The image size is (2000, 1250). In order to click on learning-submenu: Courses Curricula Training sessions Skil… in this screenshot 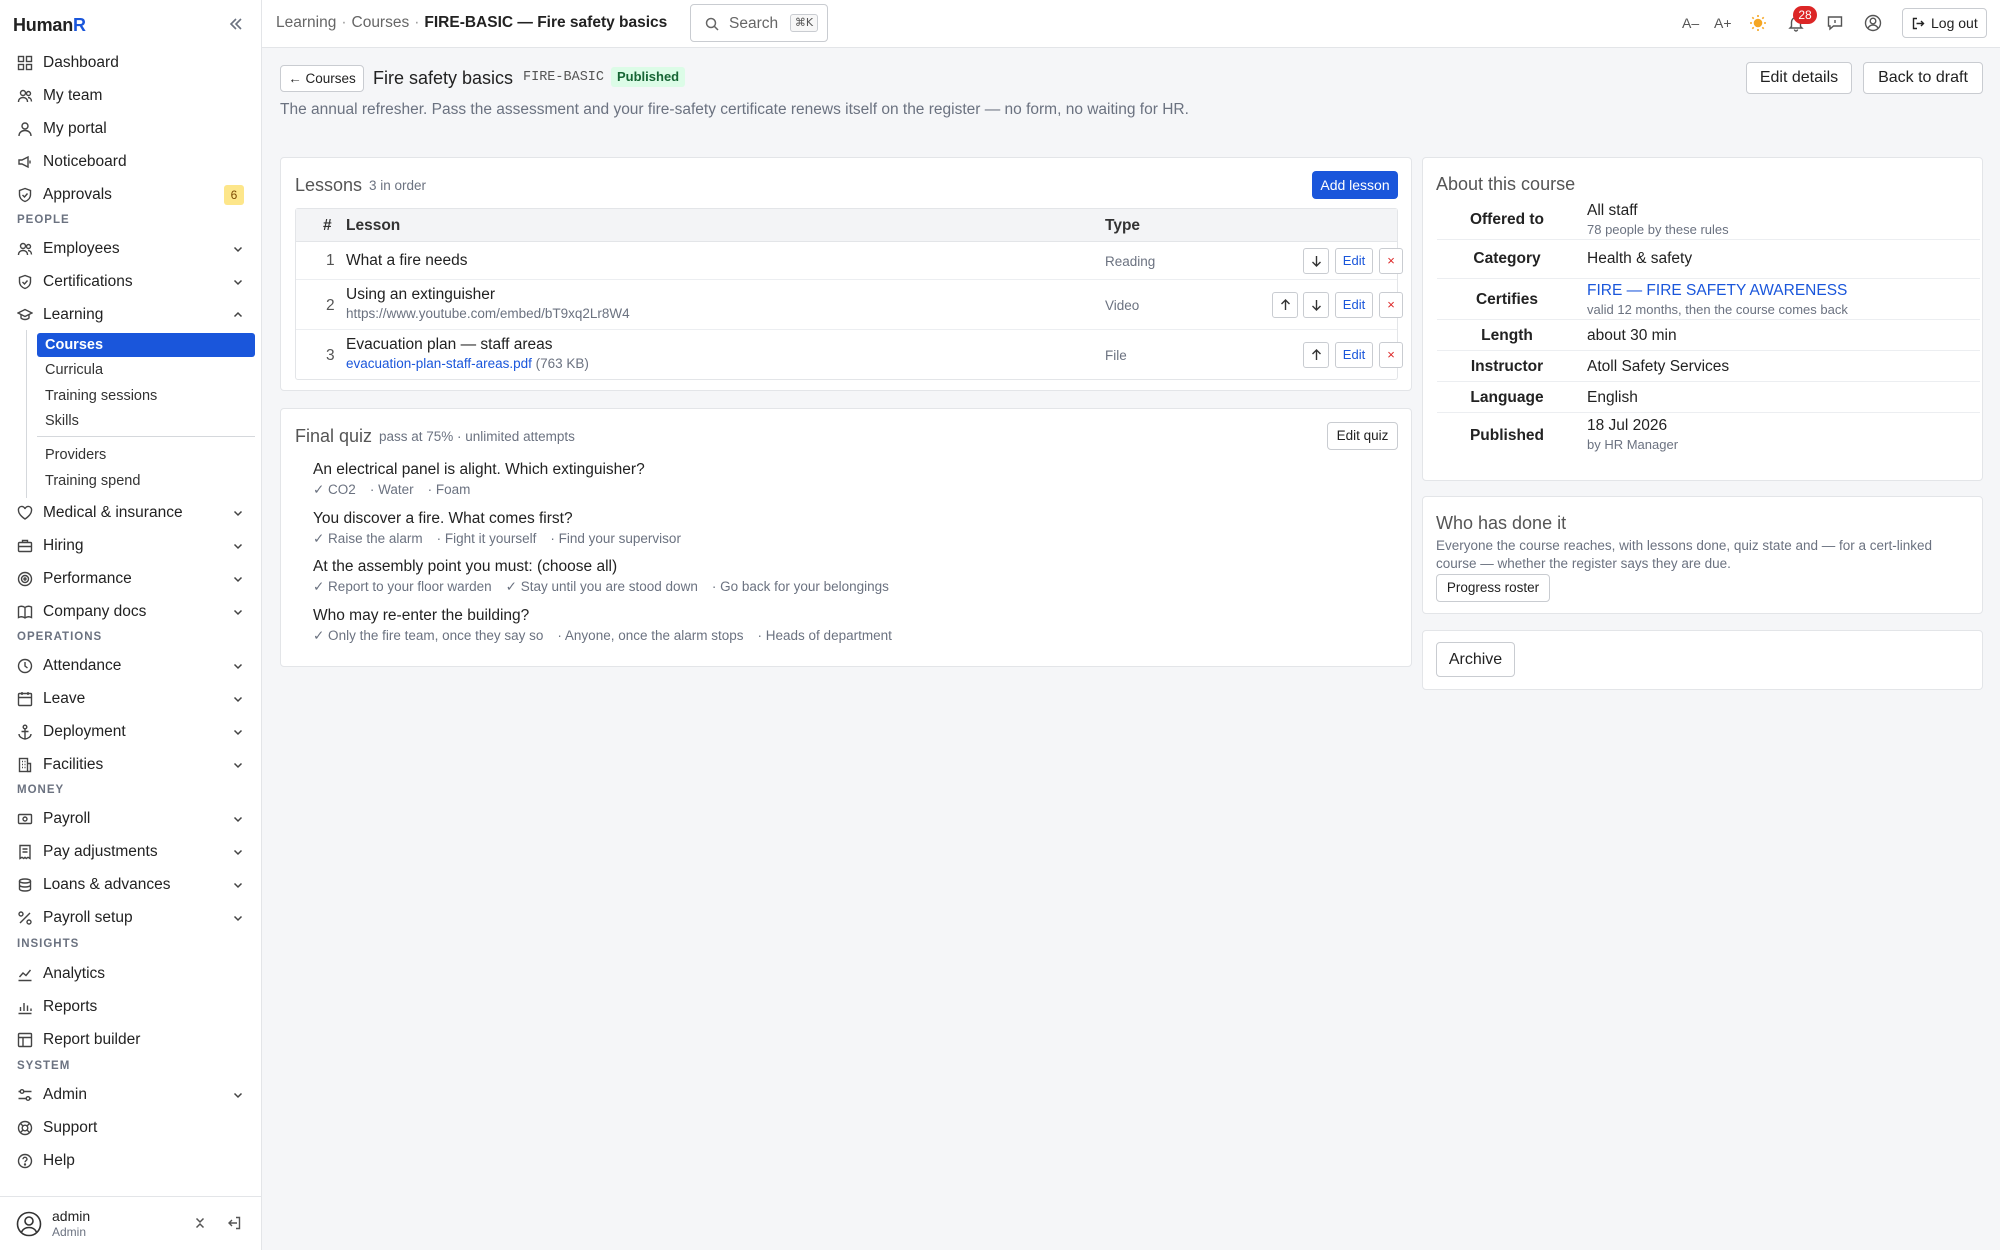, I will do `click(141, 414)`.